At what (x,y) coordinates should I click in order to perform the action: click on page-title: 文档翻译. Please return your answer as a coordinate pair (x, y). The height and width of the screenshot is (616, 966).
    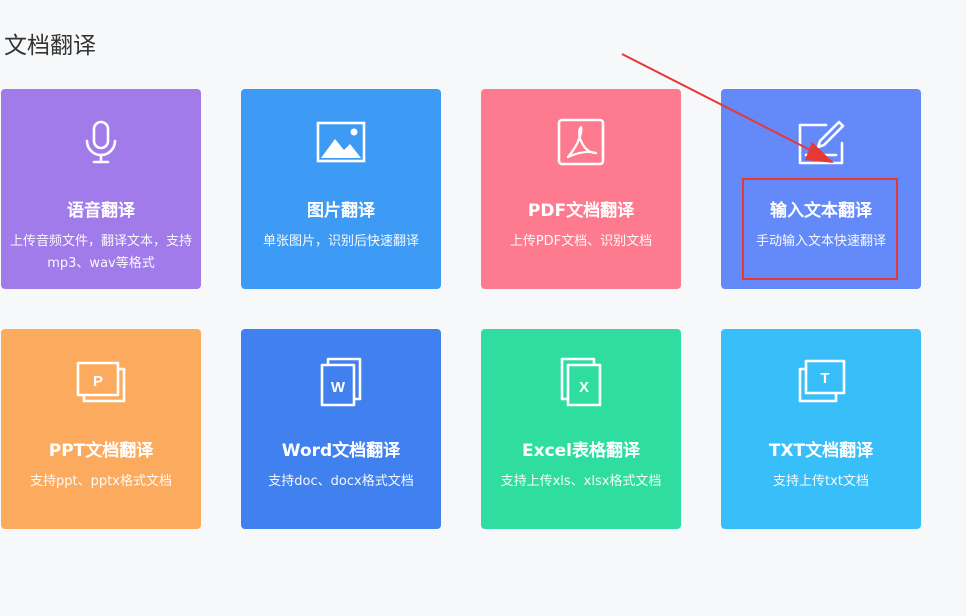
    Looking at the image, I should click on (50, 46).